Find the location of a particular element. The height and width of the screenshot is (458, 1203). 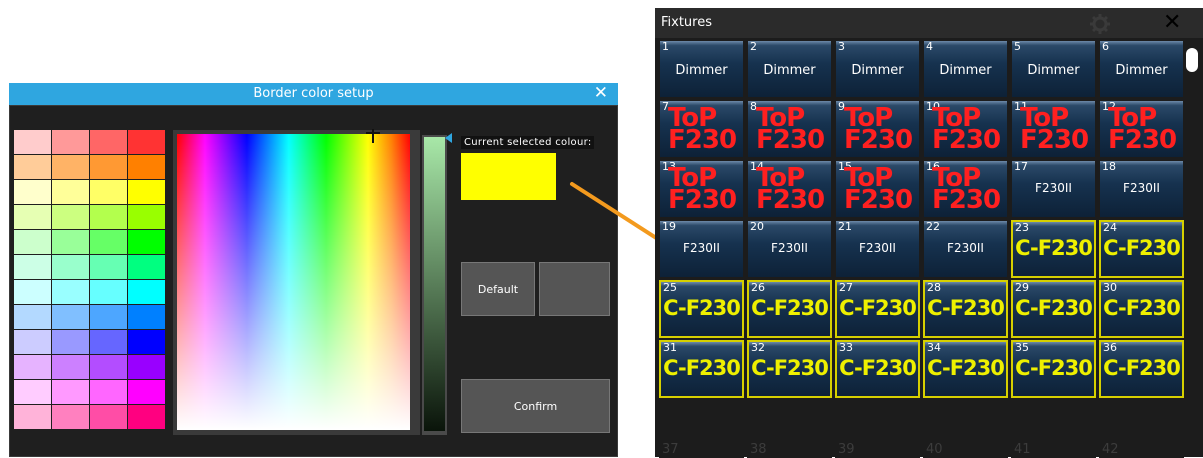

scrollbar-thumb is located at coordinates (1192, 60).